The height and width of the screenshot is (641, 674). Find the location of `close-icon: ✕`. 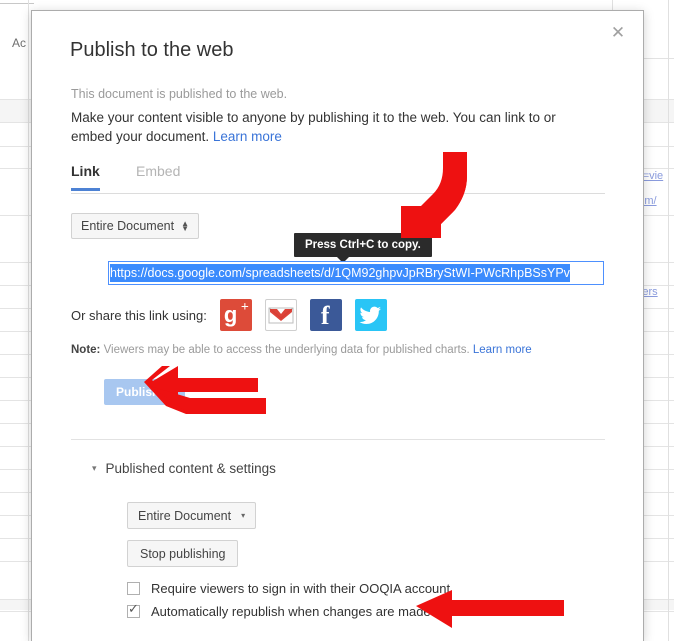

close-icon: ✕ is located at coordinates (618, 33).